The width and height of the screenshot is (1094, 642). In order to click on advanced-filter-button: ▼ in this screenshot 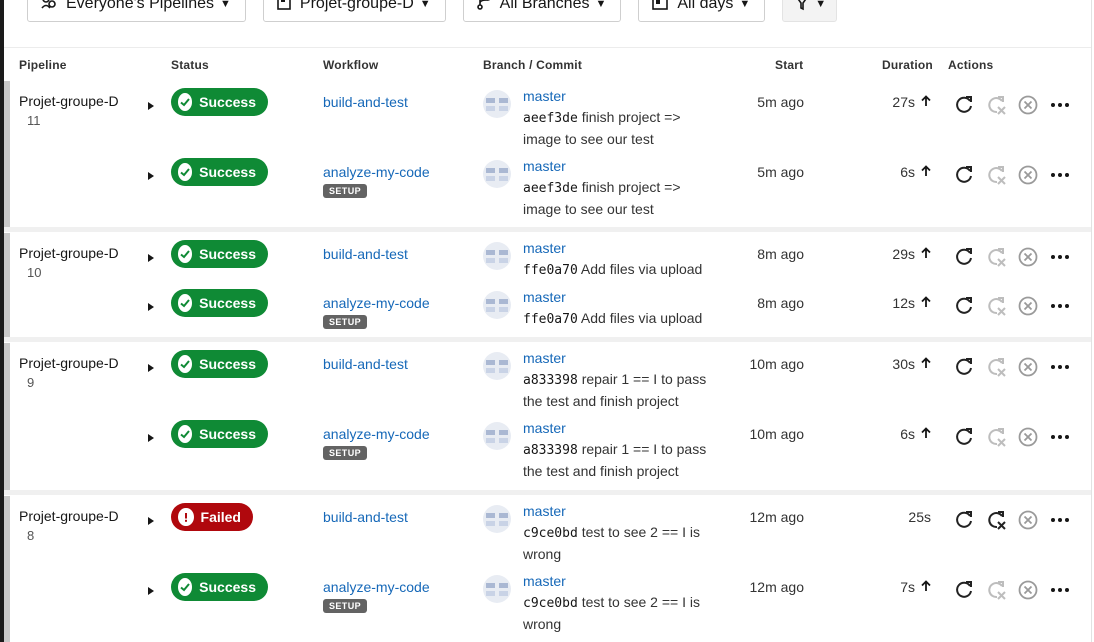, I will do `click(810, 11)`.